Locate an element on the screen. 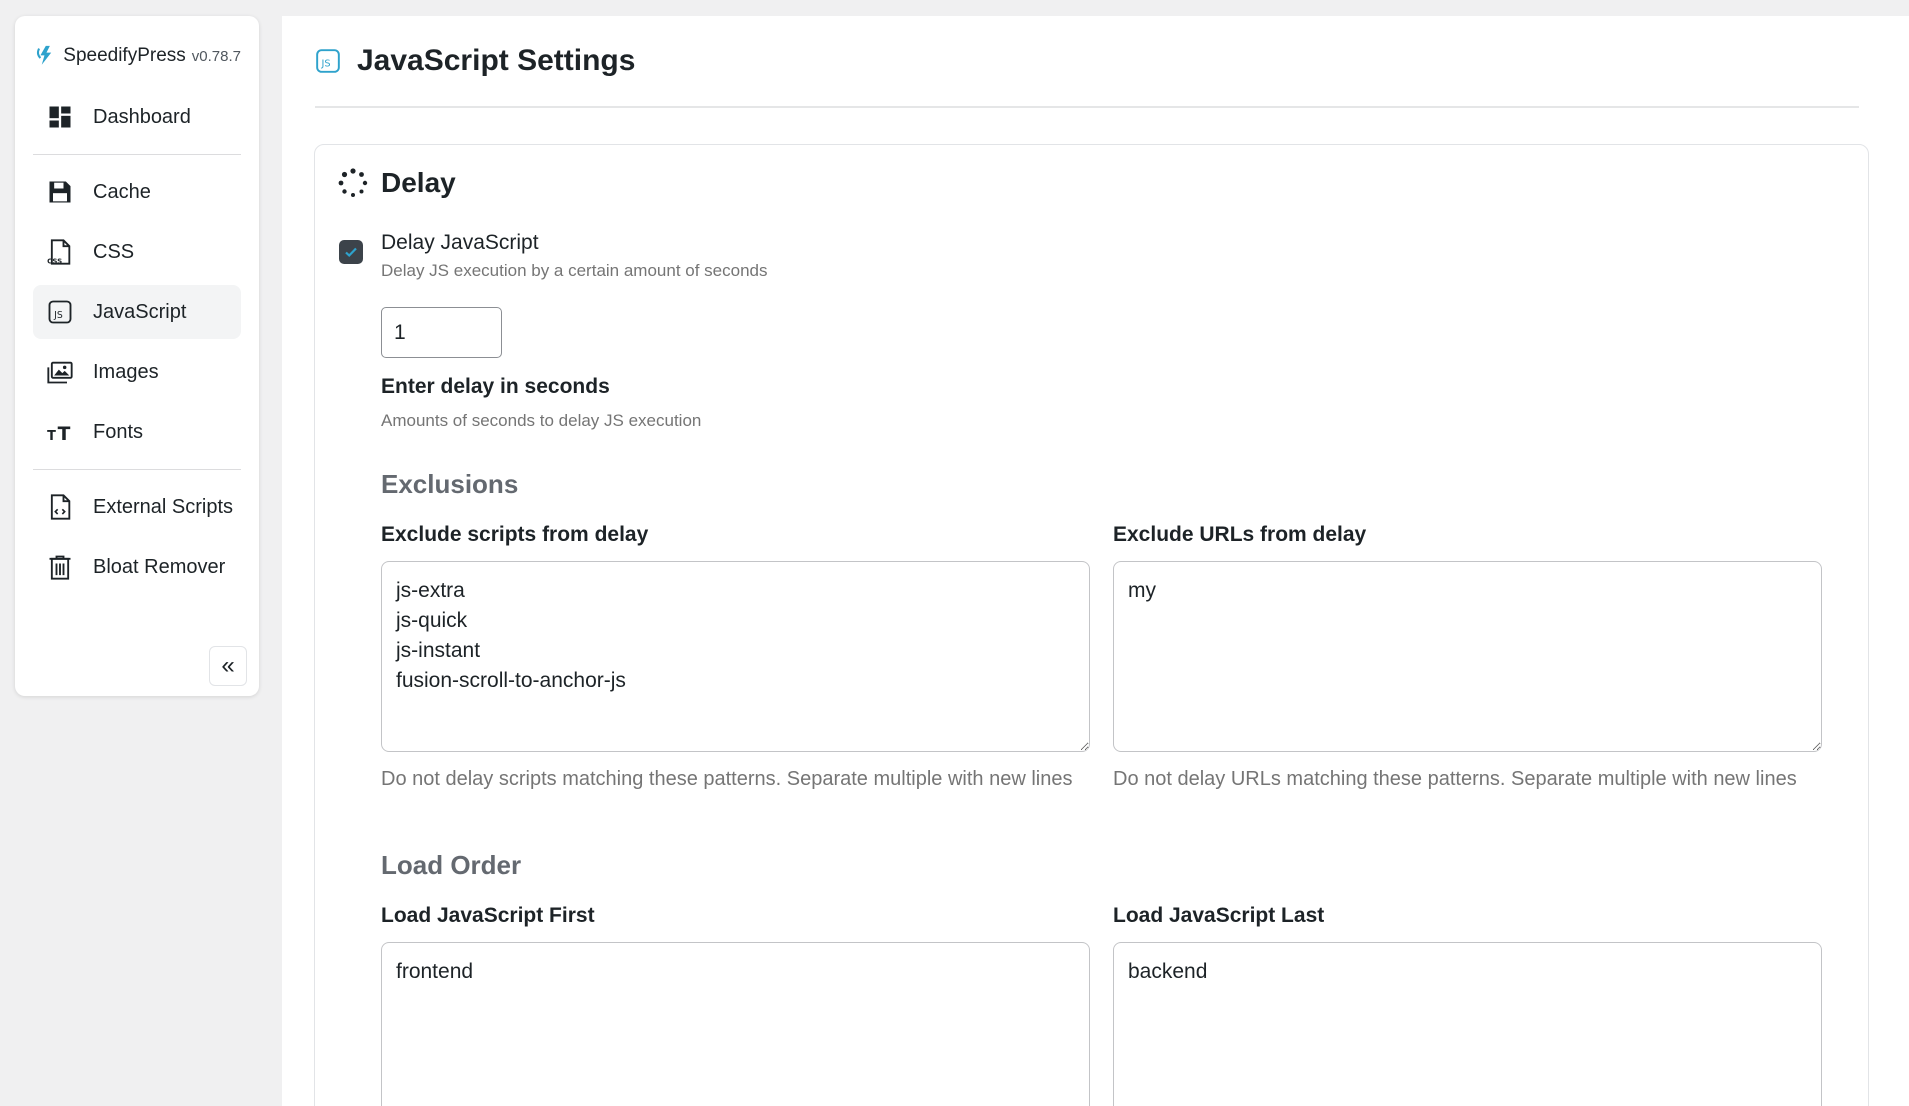 Image resolution: width=1909 pixels, height=1106 pixels. floppy-disk-icon is located at coordinates (60, 192).